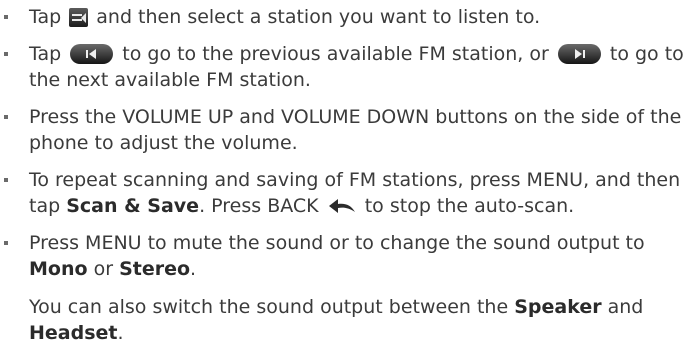 The image size is (696, 357). What do you see at coordinates (92, 54) in the screenshot?
I see `previous-station-icon` at bounding box center [92, 54].